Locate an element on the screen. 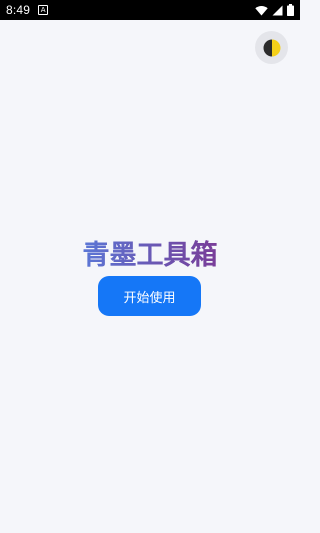 The height and width of the screenshot is (533, 320). wifi-icon is located at coordinates (261, 10).